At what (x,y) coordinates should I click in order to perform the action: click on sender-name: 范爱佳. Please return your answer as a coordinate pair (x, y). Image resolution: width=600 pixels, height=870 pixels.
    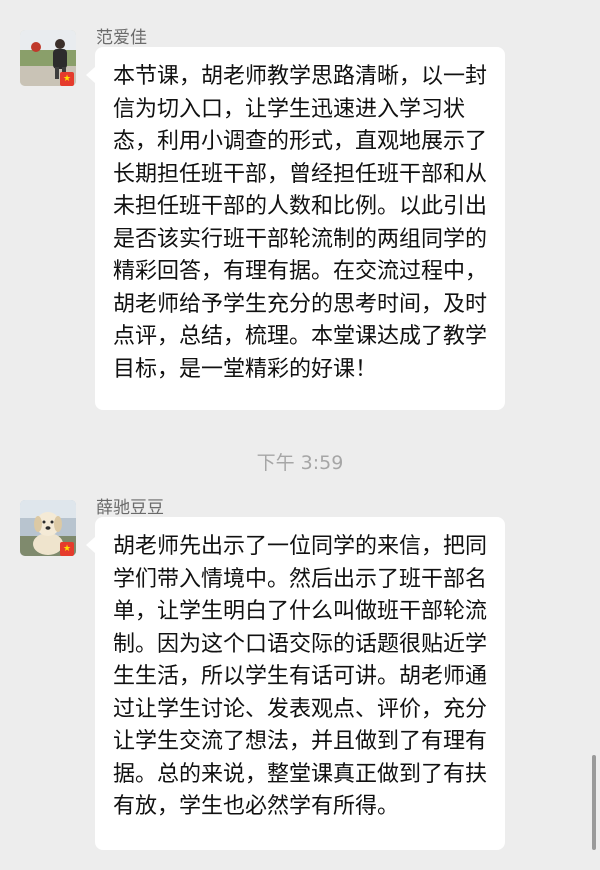
    Looking at the image, I should click on (121, 38).